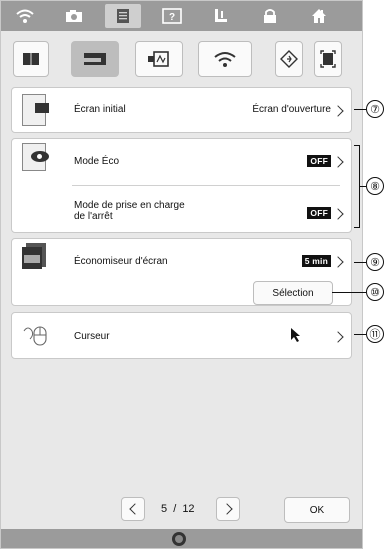 This screenshot has width=390, height=549. Describe the element at coordinates (97, 161) in the screenshot. I see `eco-mode-label: Mode Éco` at that location.